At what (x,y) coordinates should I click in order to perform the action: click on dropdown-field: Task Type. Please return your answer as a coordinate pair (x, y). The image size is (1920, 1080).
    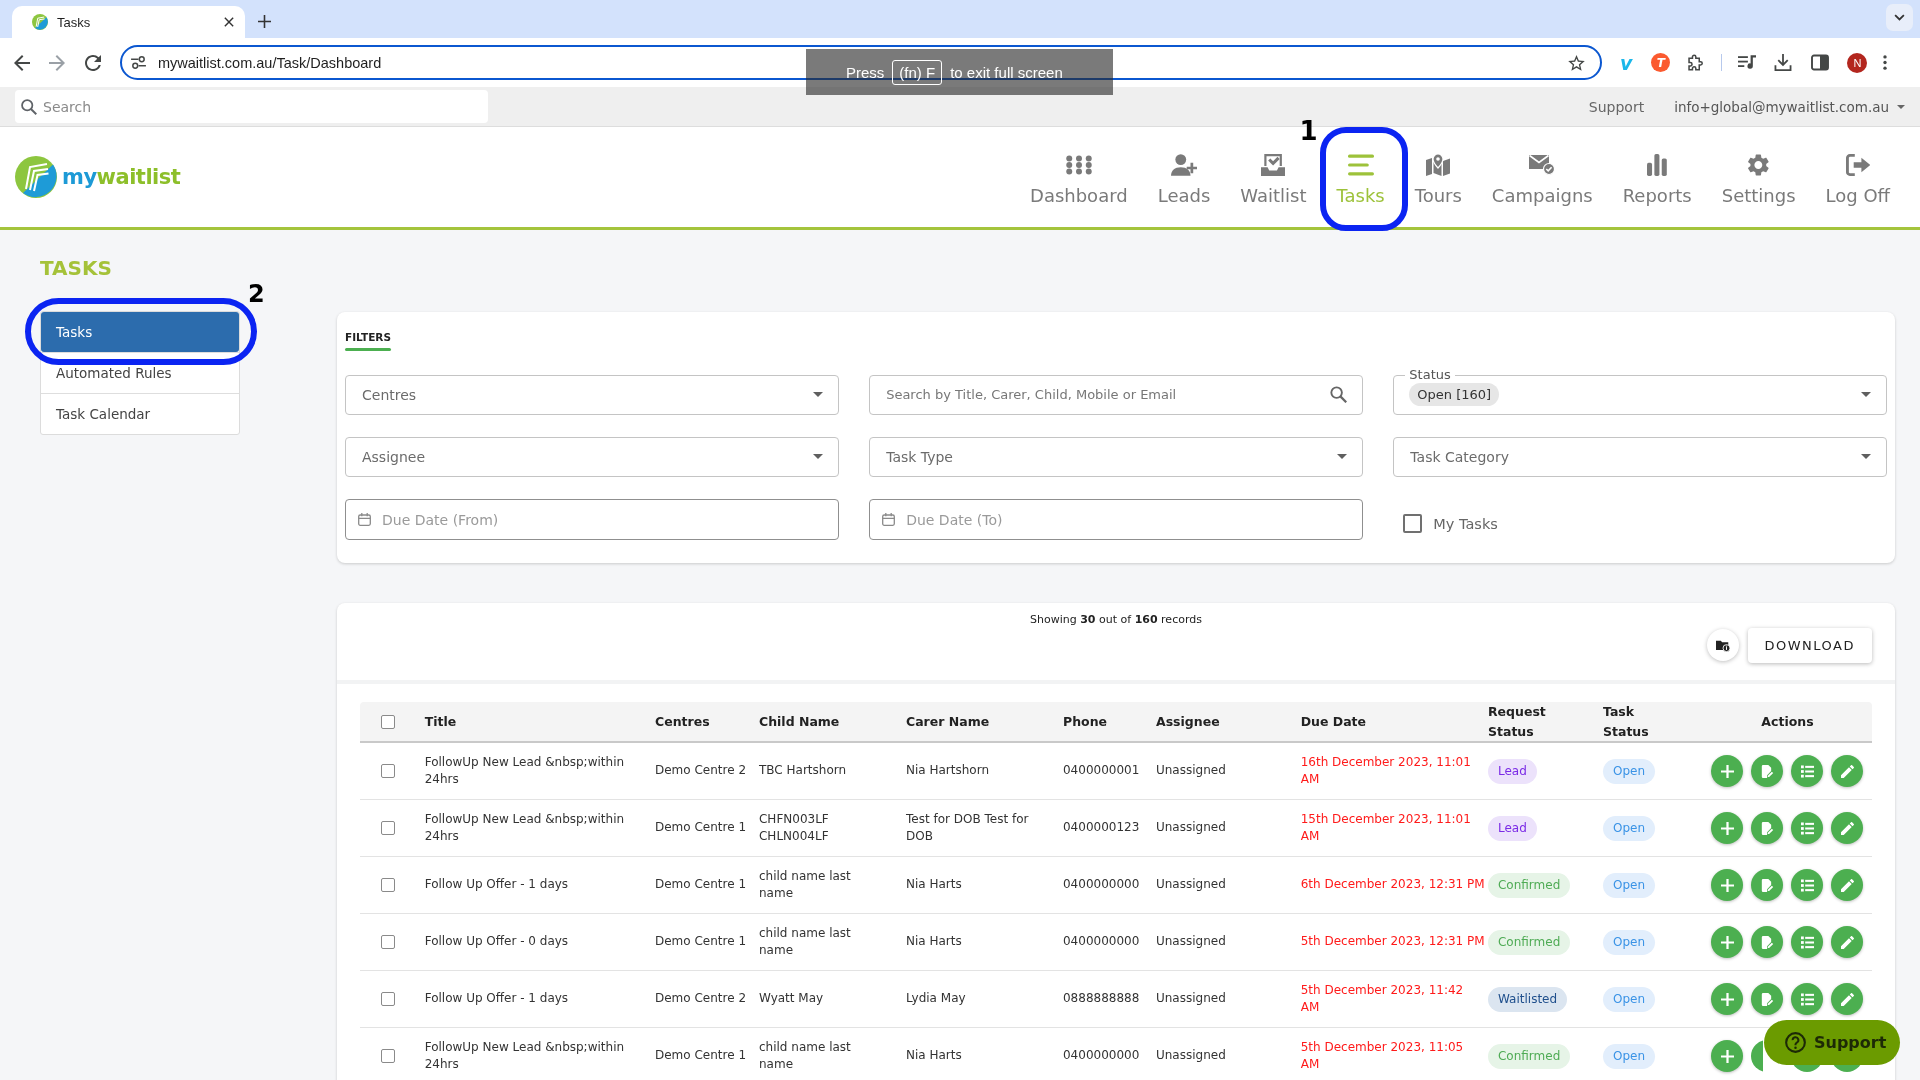
    Looking at the image, I should click on (1116, 457).